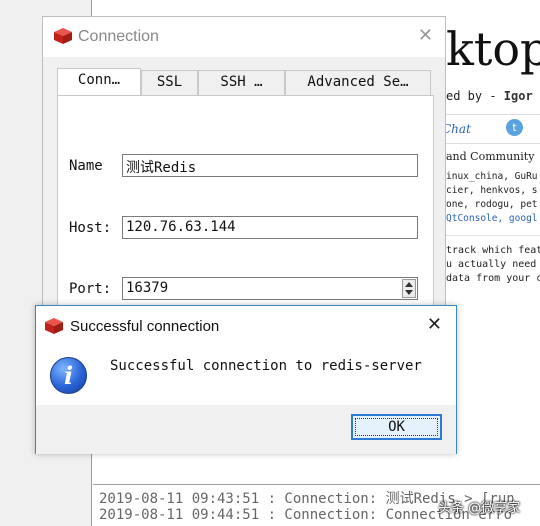  What do you see at coordinates (244, 37) in the screenshot?
I see `connection-dialog-titlebar: Connection ✕` at bounding box center [244, 37].